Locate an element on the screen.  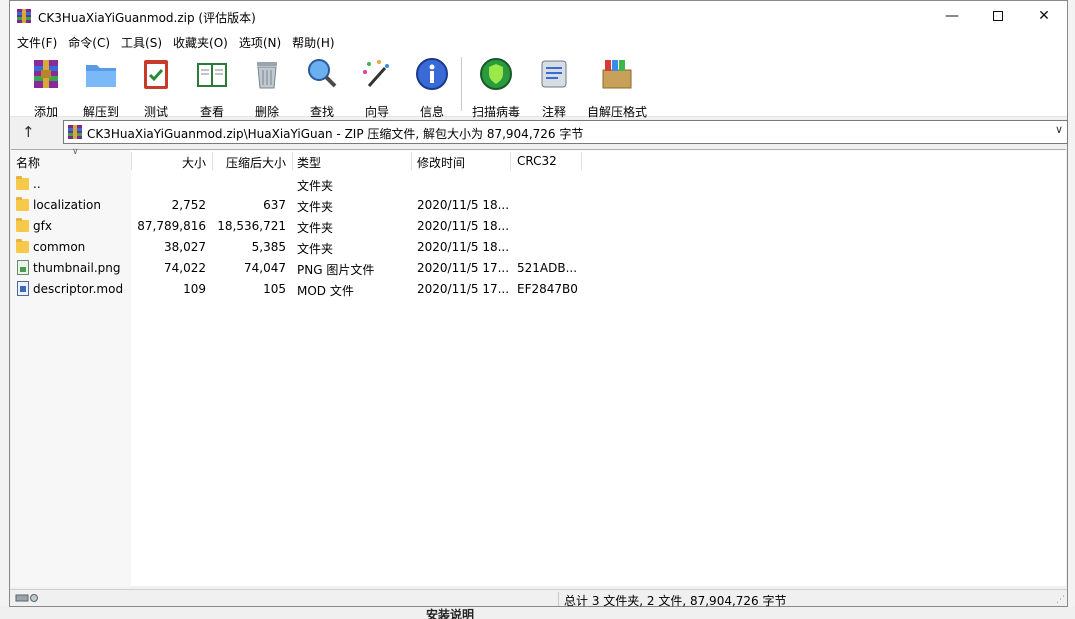
up-arrow-icon: ↑ is located at coordinates (28, 132).